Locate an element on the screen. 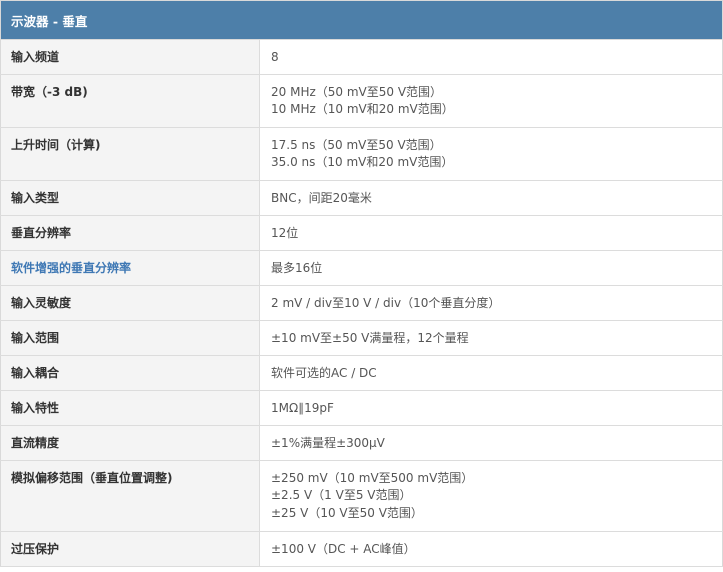 Image resolution: width=723 pixels, height=572 pixels. spec-label: 直流精度 is located at coordinates (130, 443).